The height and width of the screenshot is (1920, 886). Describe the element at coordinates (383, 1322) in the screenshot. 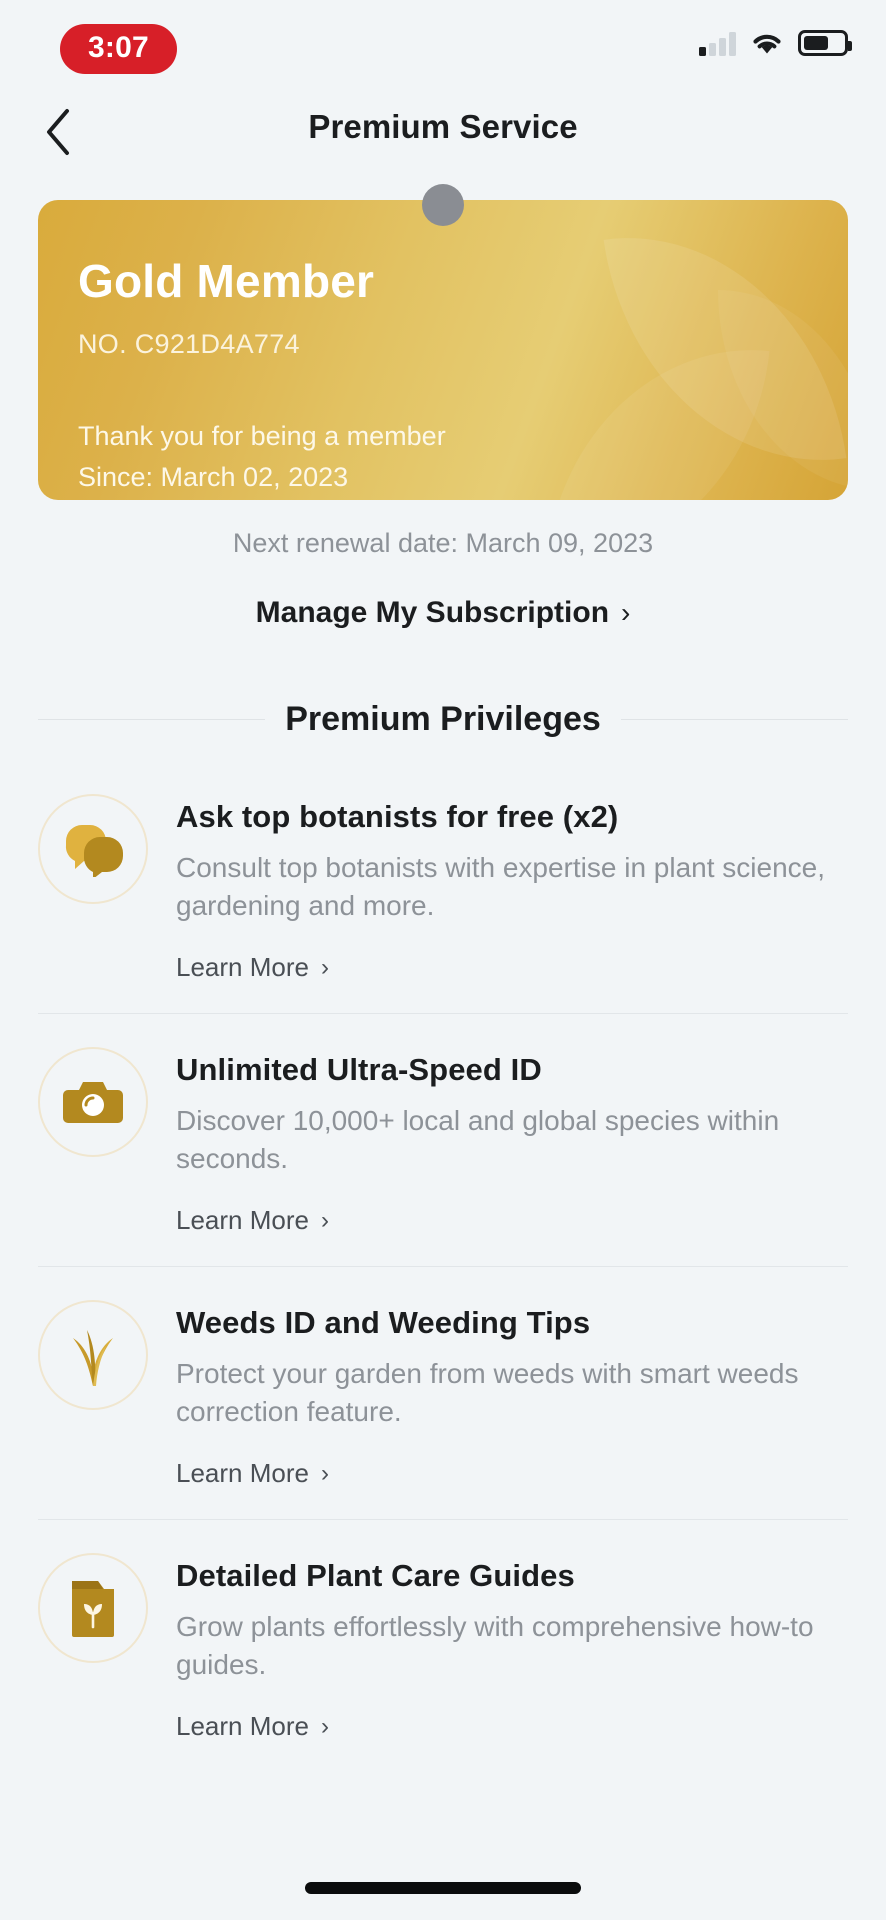

I see `privilege-title: Weeds ID and Weeding Tips` at that location.